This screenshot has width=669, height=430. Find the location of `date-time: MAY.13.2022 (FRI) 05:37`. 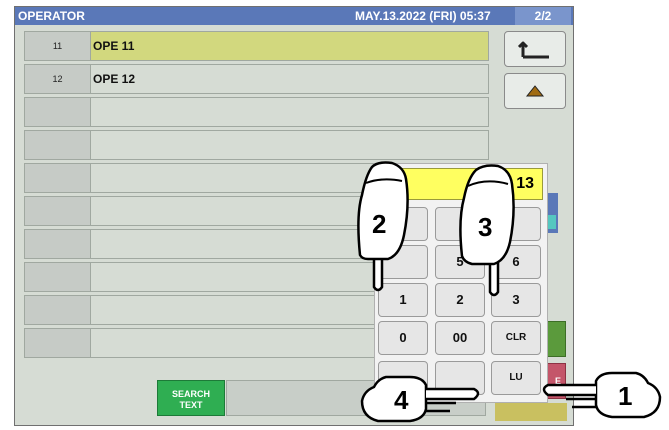

date-time: MAY.13.2022 (FRI) 05:37 is located at coordinates (423, 16).